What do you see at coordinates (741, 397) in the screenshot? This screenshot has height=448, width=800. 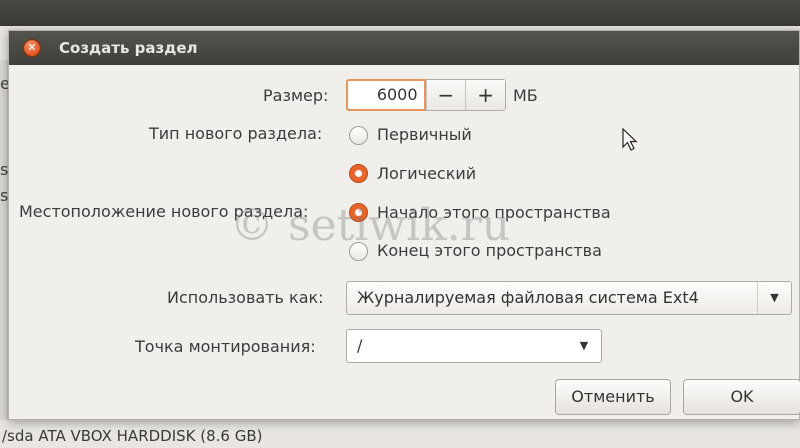 I see `ok-button: OK` at bounding box center [741, 397].